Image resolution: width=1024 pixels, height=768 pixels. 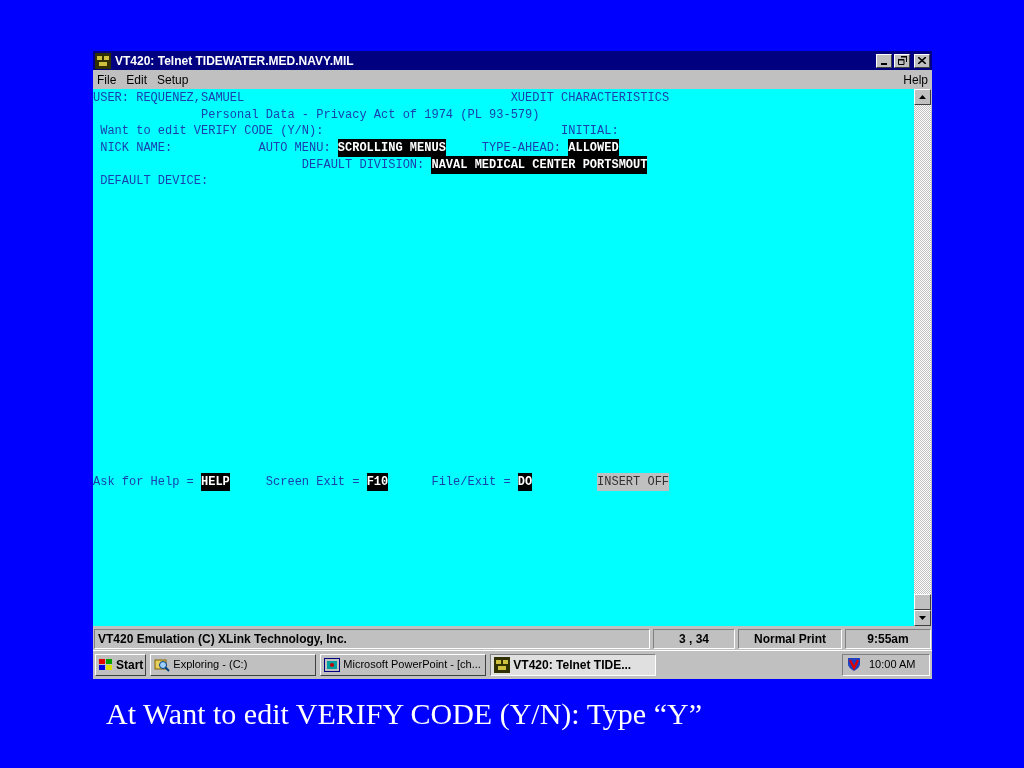 I want to click on windows-logo-icon, so click(x=106, y=664).